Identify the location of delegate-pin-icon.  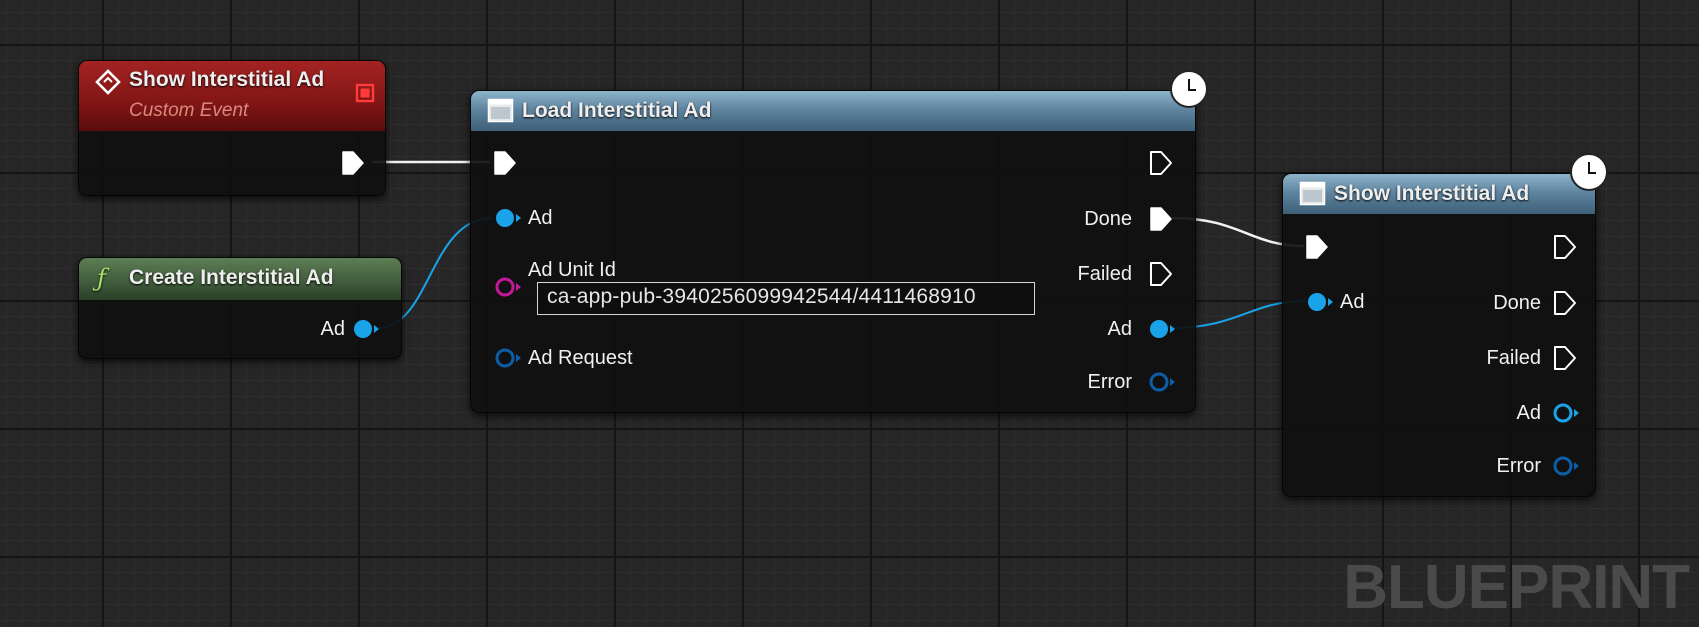
(365, 93).